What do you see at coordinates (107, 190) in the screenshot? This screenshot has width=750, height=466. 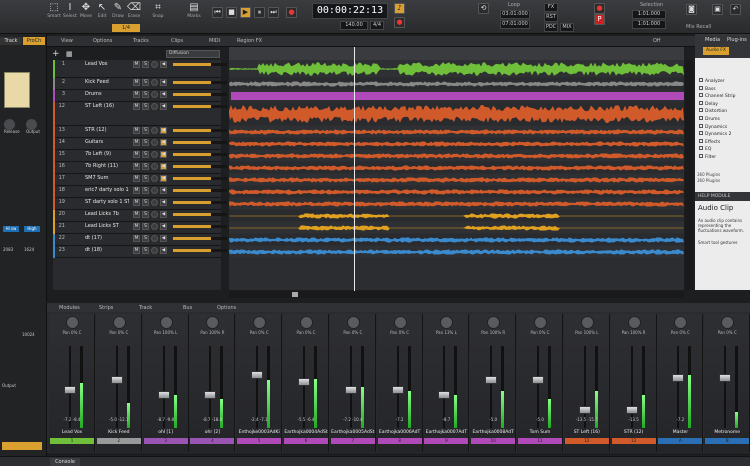 I see `track-name: eric7 darty solo 1` at bounding box center [107, 190].